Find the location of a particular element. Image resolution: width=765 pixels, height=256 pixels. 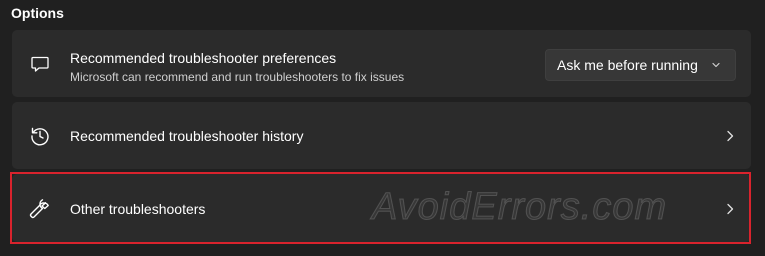

preferences-title: Recommended troubleshooter preferences is located at coordinates (203, 58).